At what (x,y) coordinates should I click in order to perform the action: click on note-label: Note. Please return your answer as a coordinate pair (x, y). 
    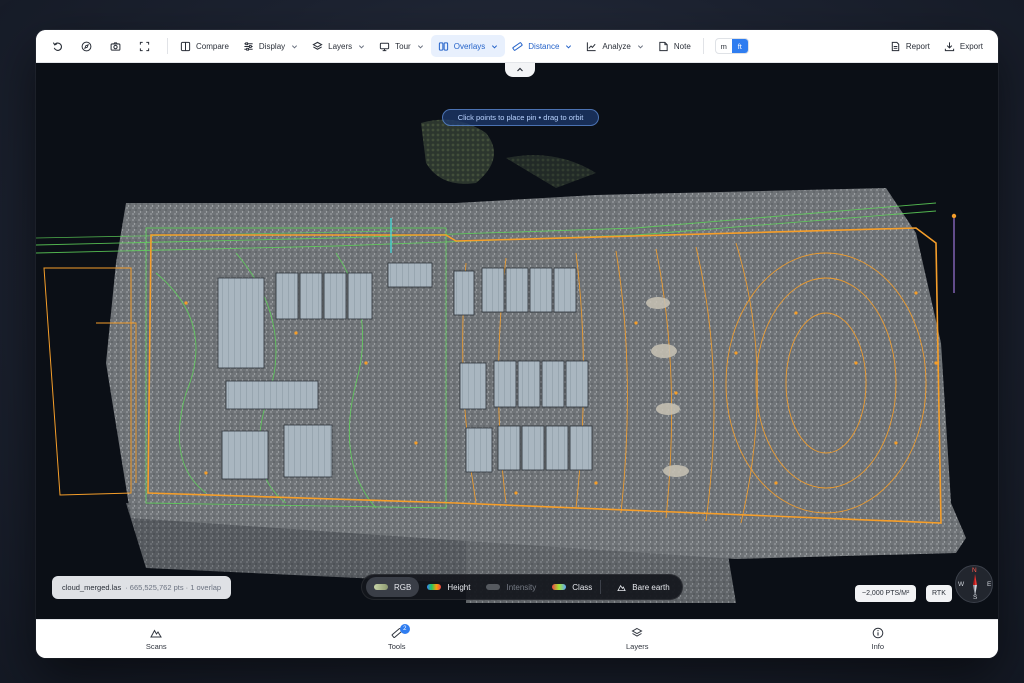
    Looking at the image, I should click on (682, 46).